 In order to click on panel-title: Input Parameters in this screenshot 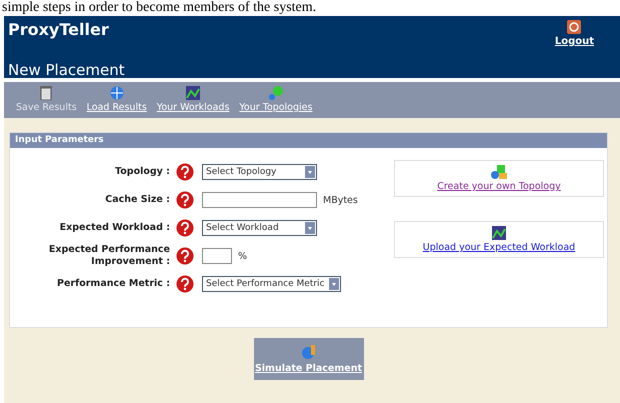, I will do `click(308, 140)`.